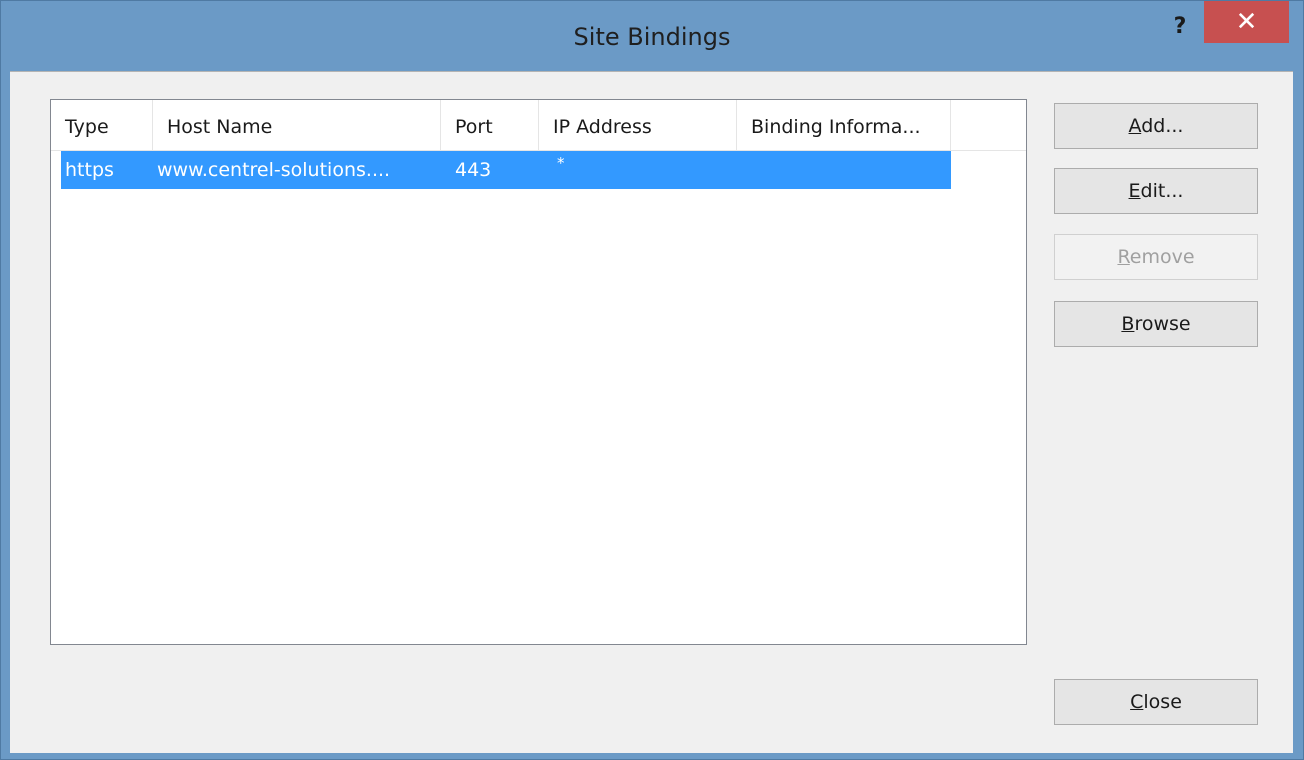  I want to click on table-row: https www.centrel-solutions.... 443 *, so click(506, 170).